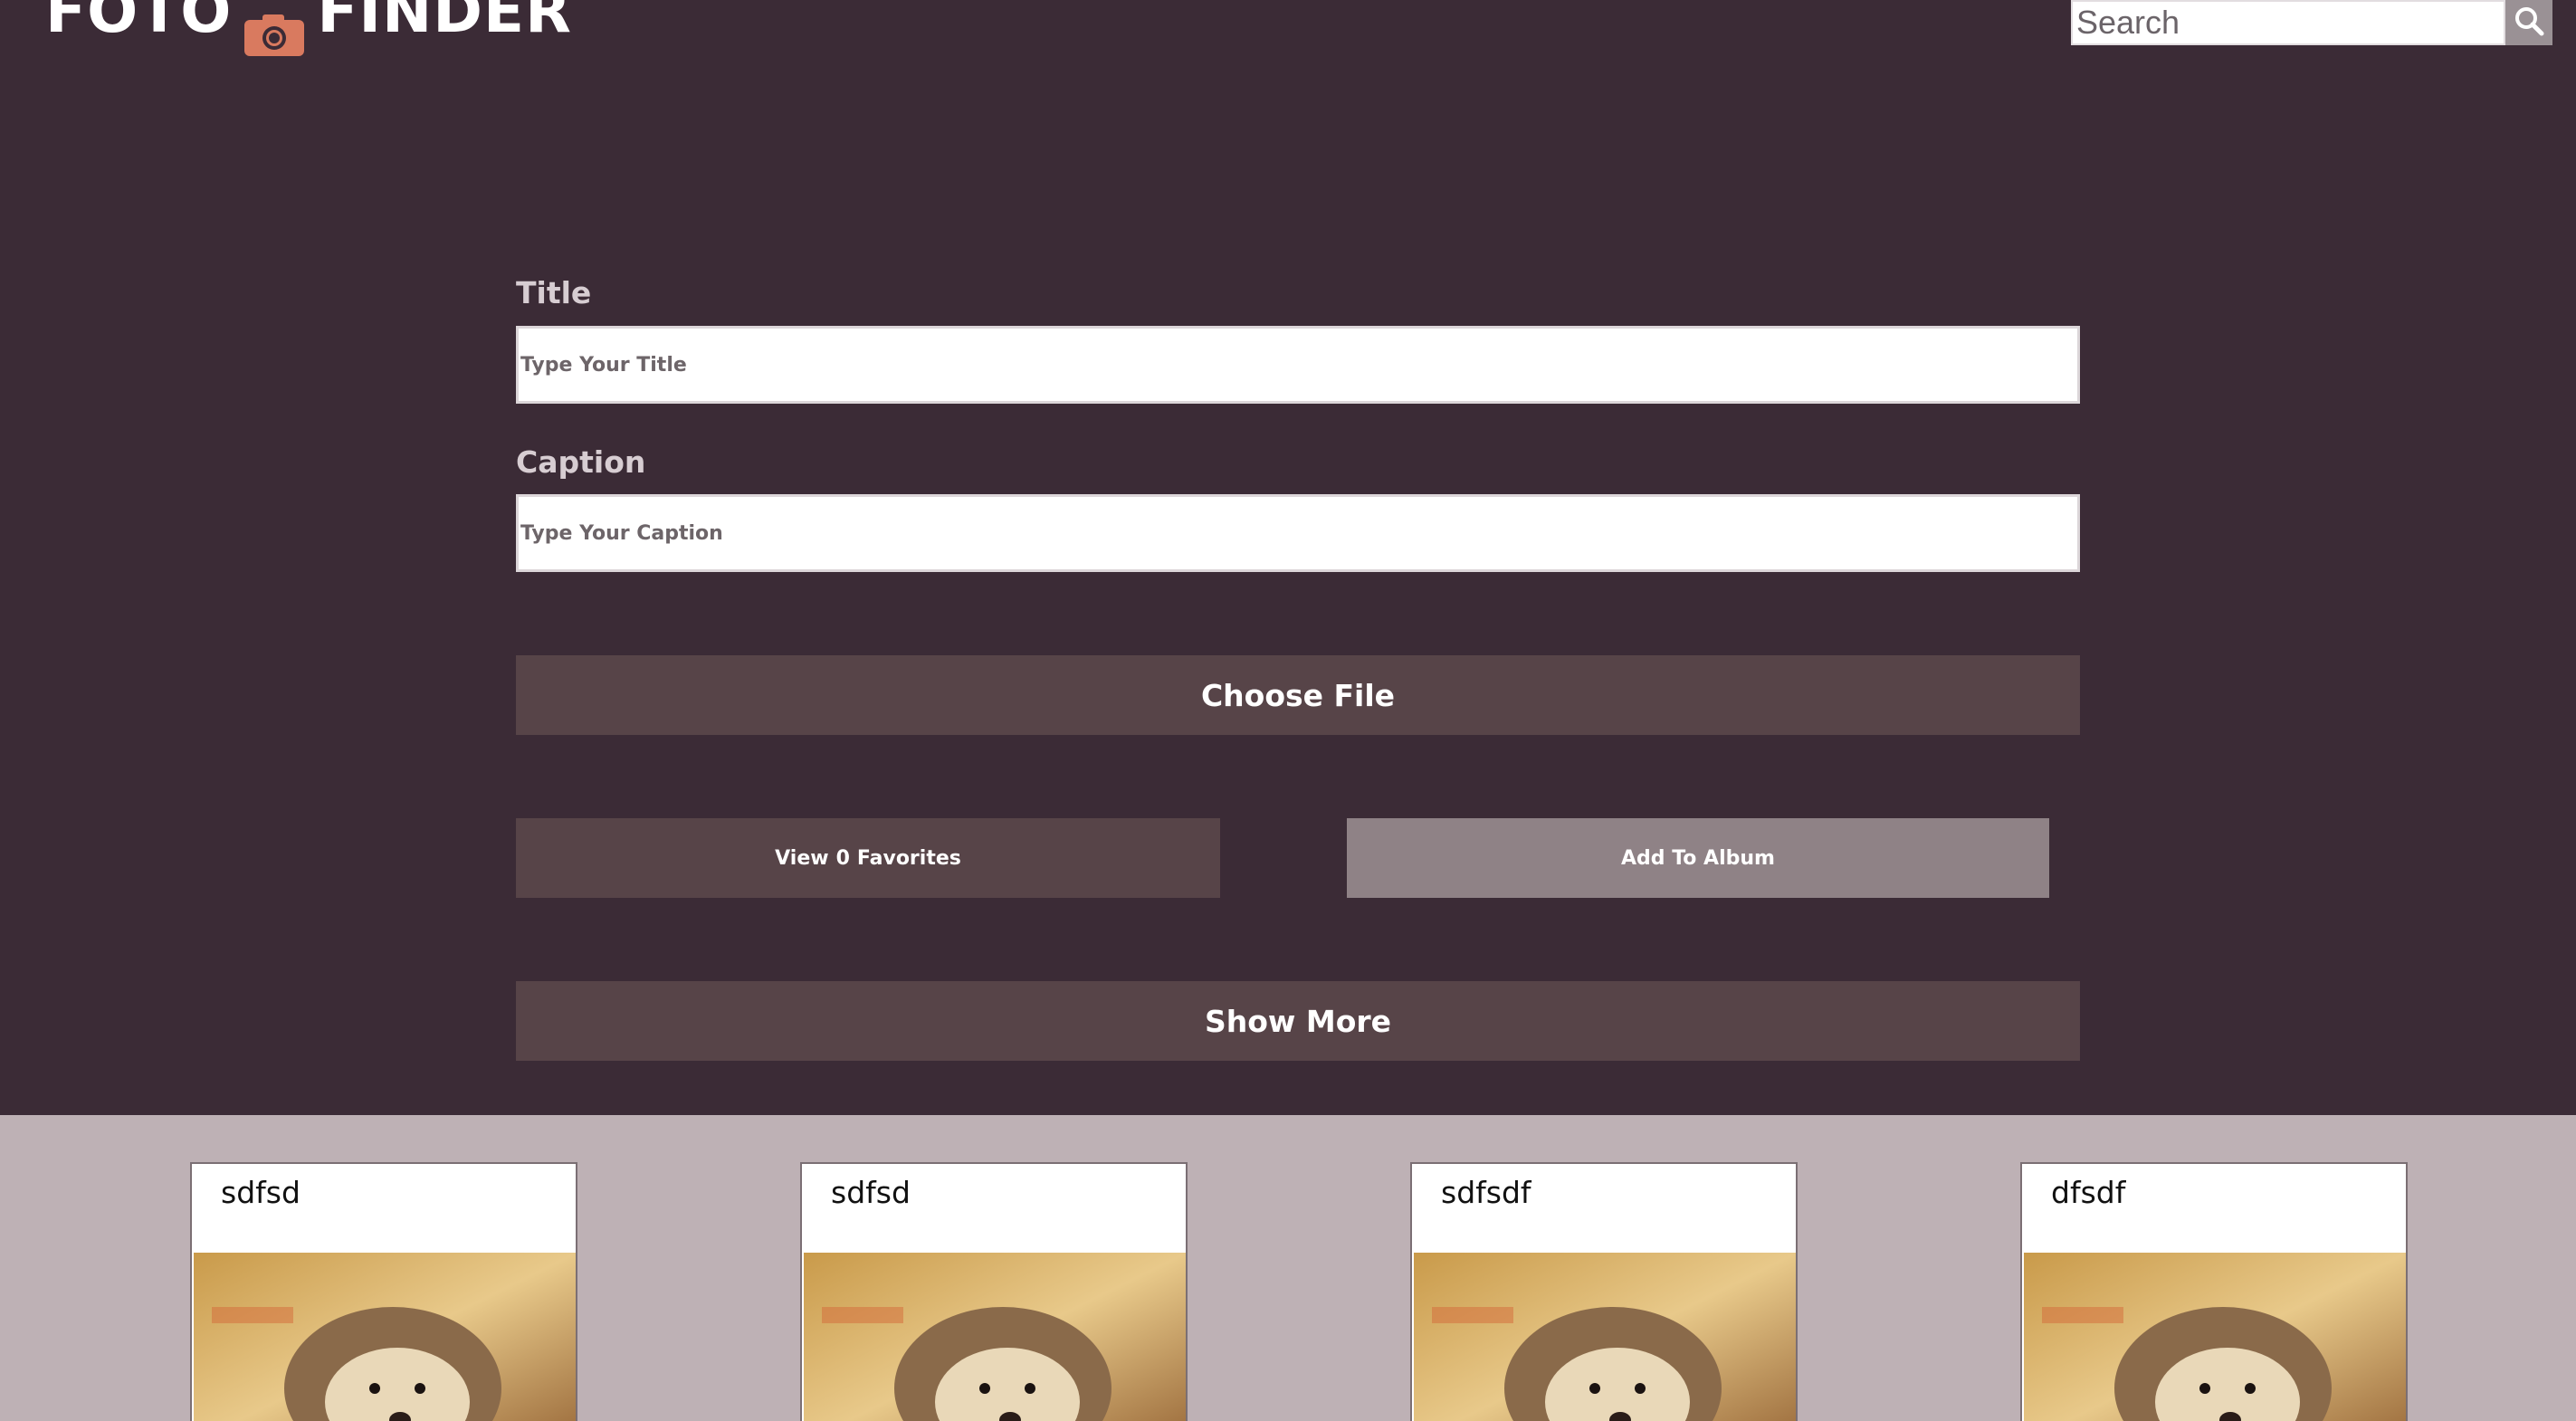 Image resolution: width=2576 pixels, height=1421 pixels. I want to click on search-input, so click(2288, 23).